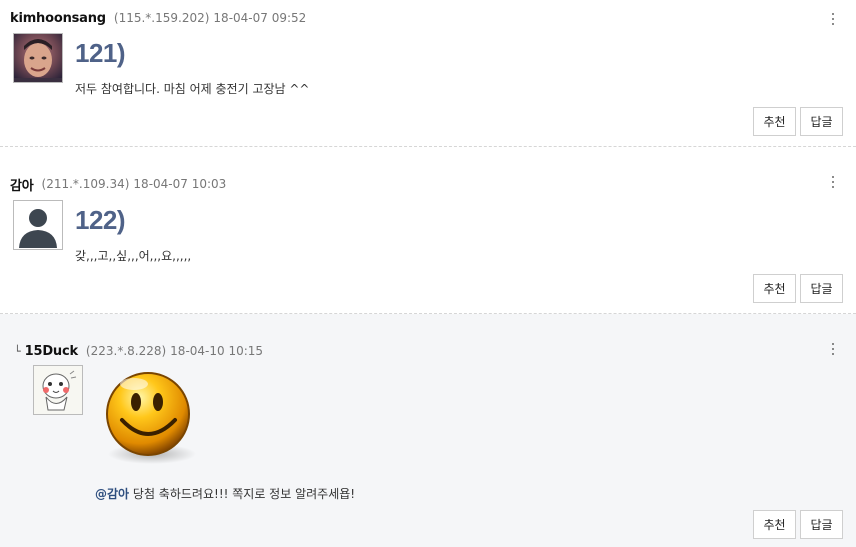  I want to click on comment-text: 저두 참여합니다. 마침 어제 충전기 고장남 ^^, so click(192, 89).